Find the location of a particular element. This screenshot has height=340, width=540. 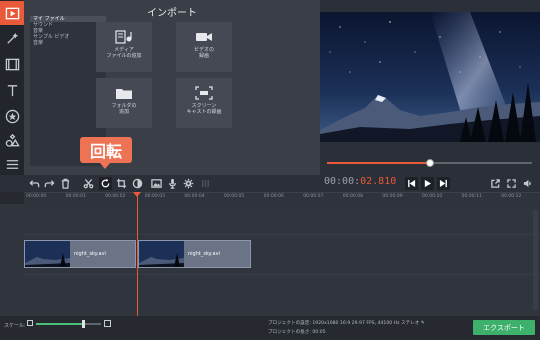

zoom-out-icon is located at coordinates (30, 323).